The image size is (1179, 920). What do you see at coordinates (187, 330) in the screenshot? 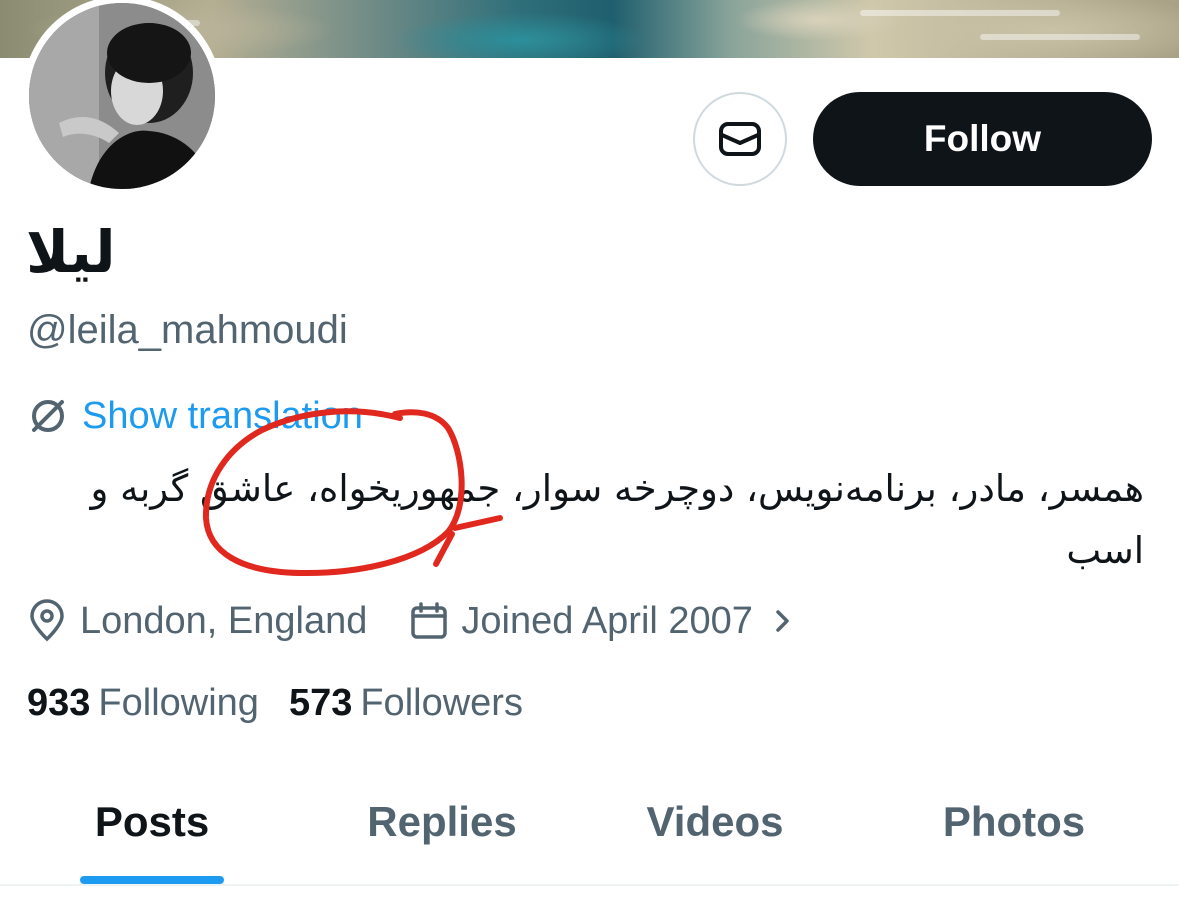
I see `user-handle: @leila_mahmoudi` at bounding box center [187, 330].